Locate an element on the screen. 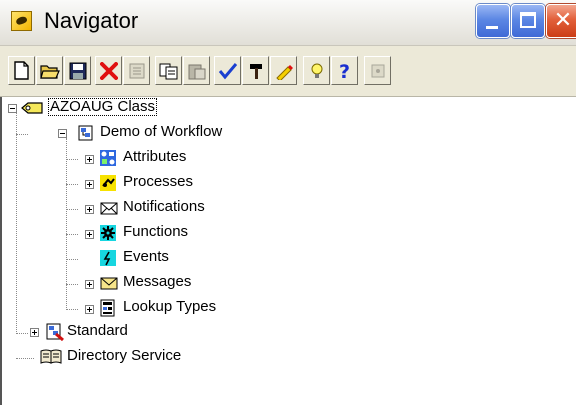 This screenshot has width=576, height=405. directory-book-icon is located at coordinates (51, 356).